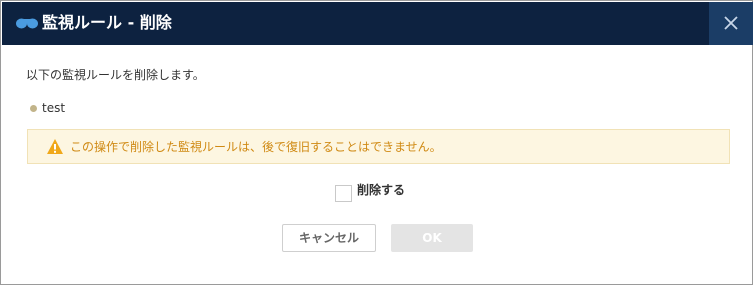 The width and height of the screenshot is (753, 285). Describe the element at coordinates (432, 238) in the screenshot. I see `ok-button: OK` at that location.